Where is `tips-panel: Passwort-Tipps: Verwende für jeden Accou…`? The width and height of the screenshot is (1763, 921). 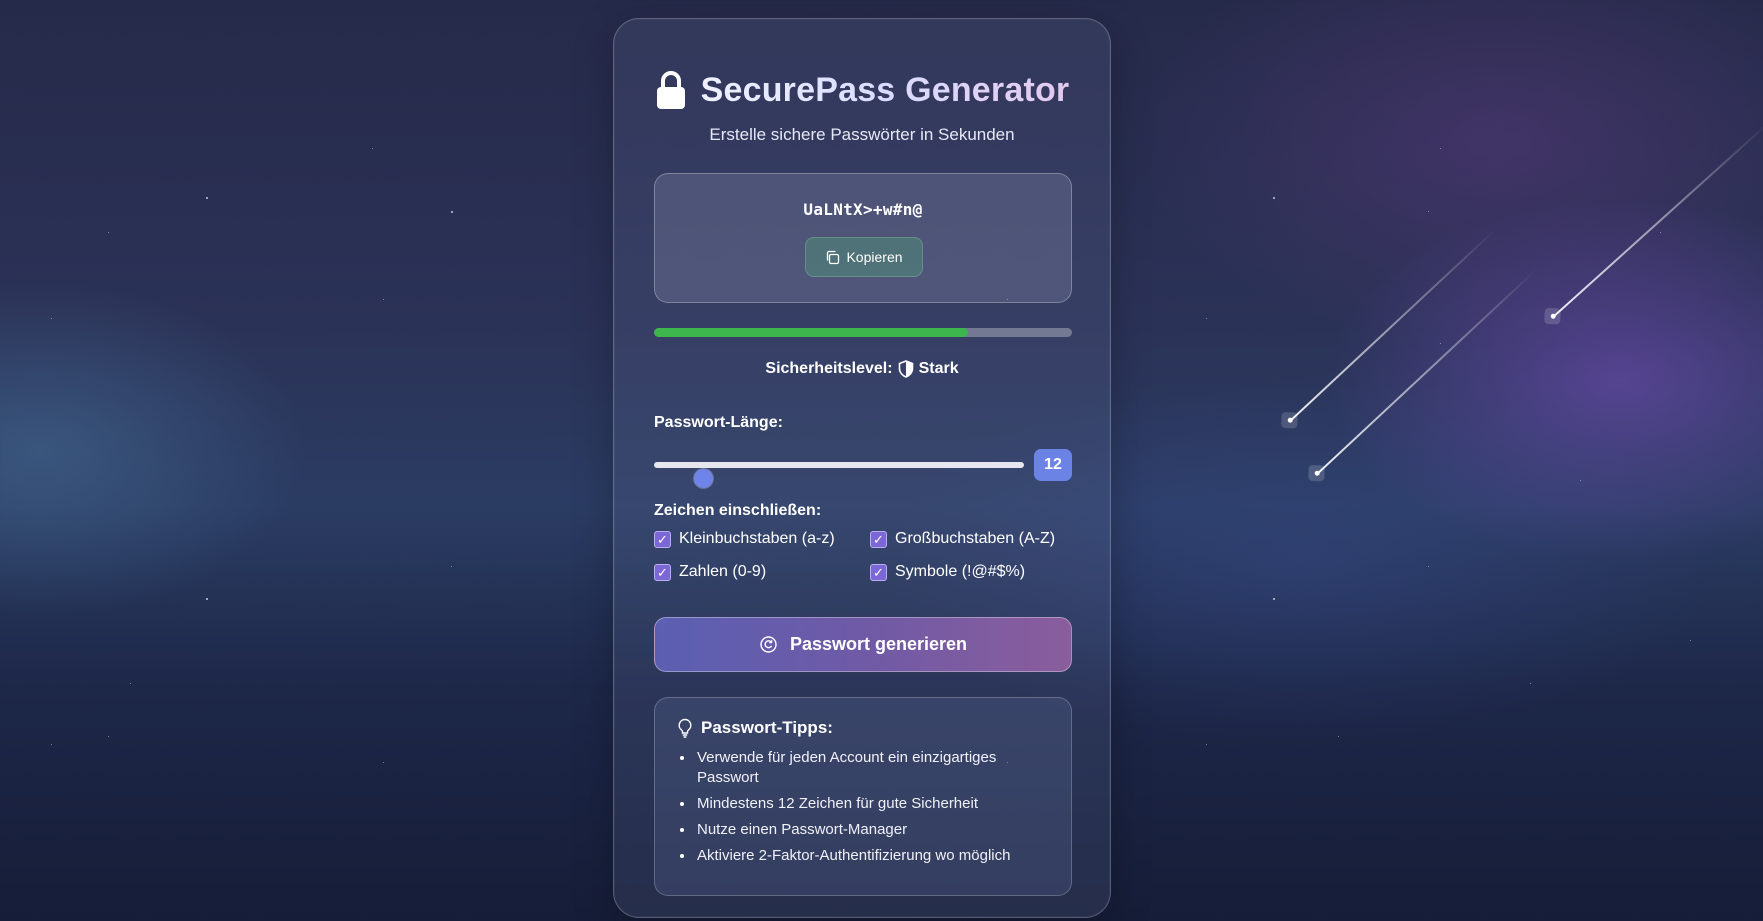 tips-panel: Passwort-Tipps: Verwende für jeden Accou… is located at coordinates (863, 796).